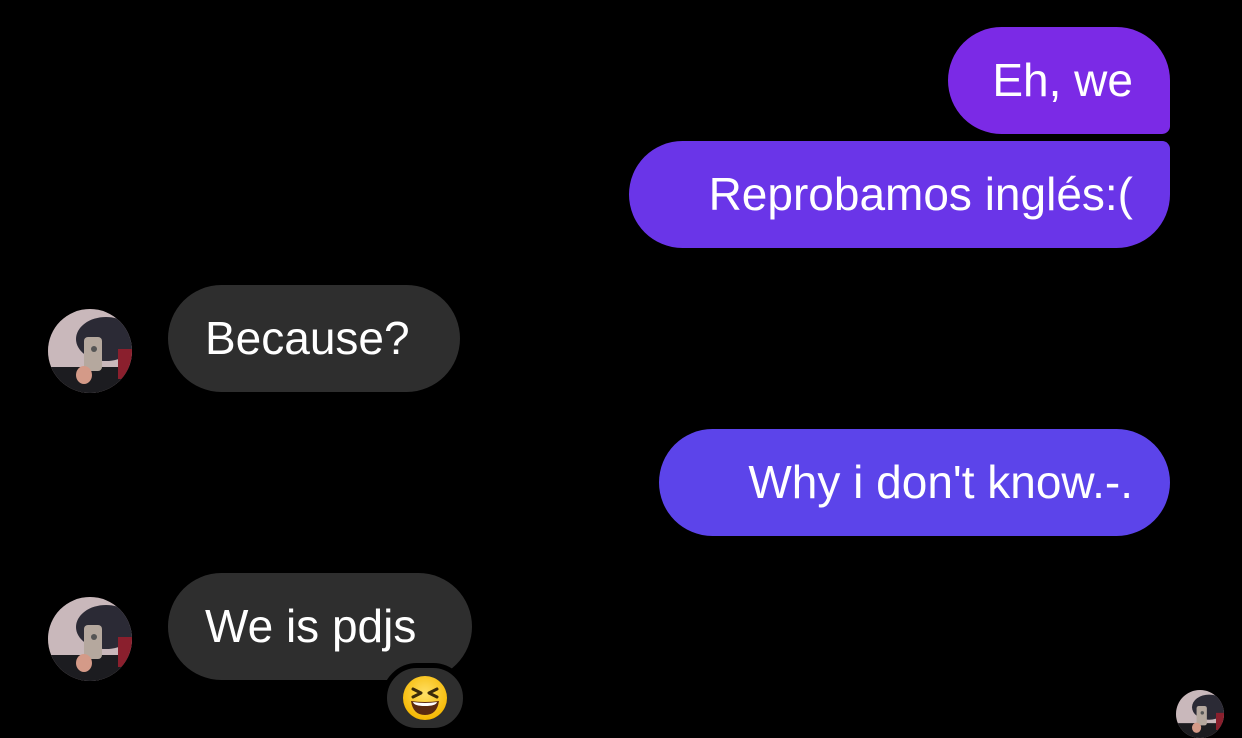  I want to click on message-sent-2: Reprobamos inglés:(, so click(899, 194).